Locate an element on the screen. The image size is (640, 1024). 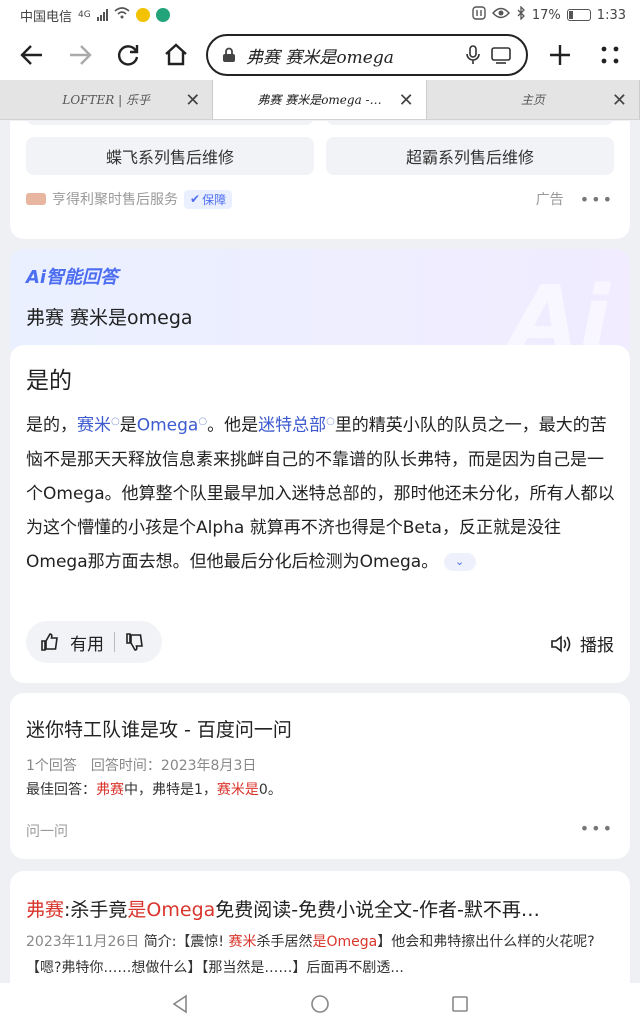
snippet-highlight: 赛米是 is located at coordinates (237, 790).